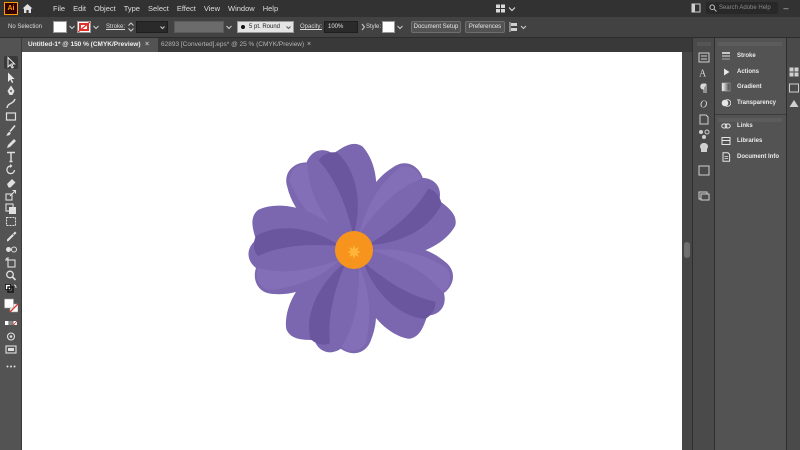 The width and height of the screenshot is (800, 450). I want to click on preferences-button: Preferences, so click(485, 27).